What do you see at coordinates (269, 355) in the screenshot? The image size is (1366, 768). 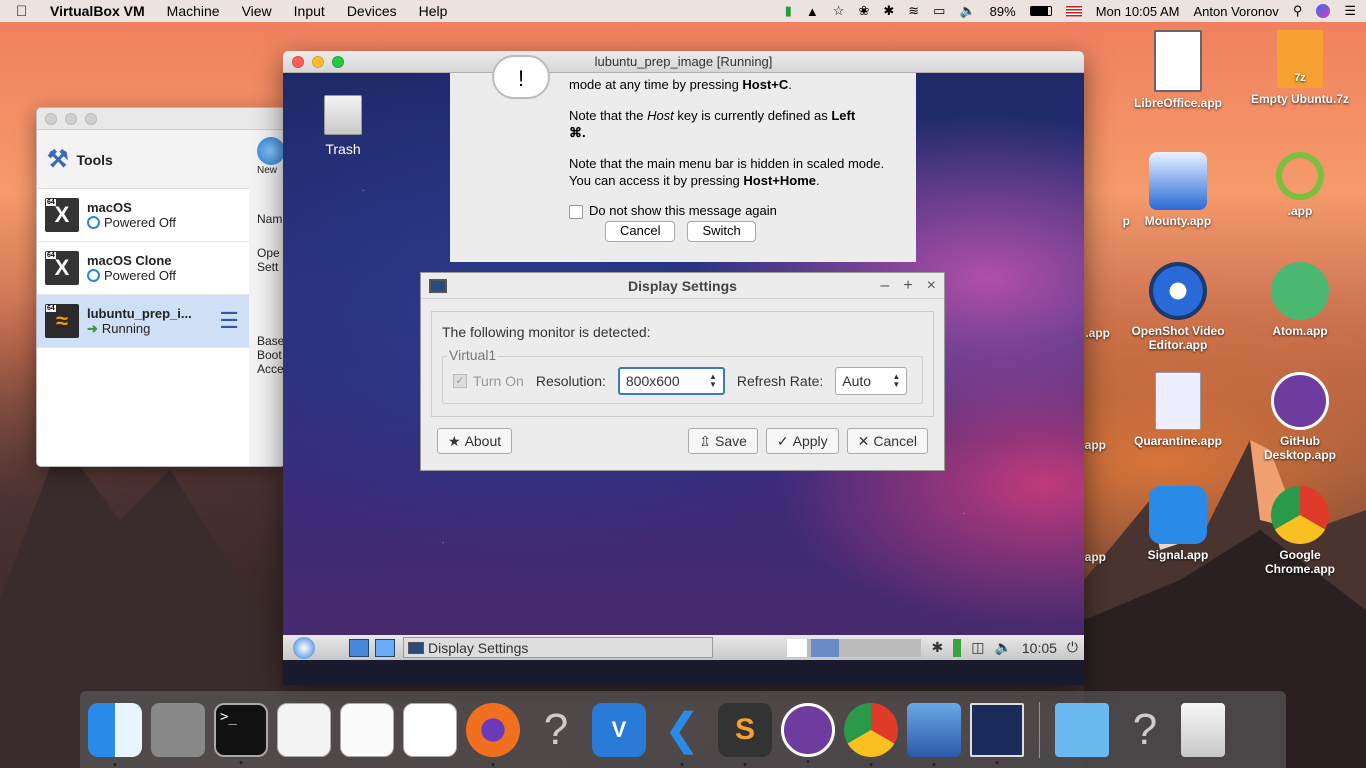 I see `details-text: Boot` at bounding box center [269, 355].